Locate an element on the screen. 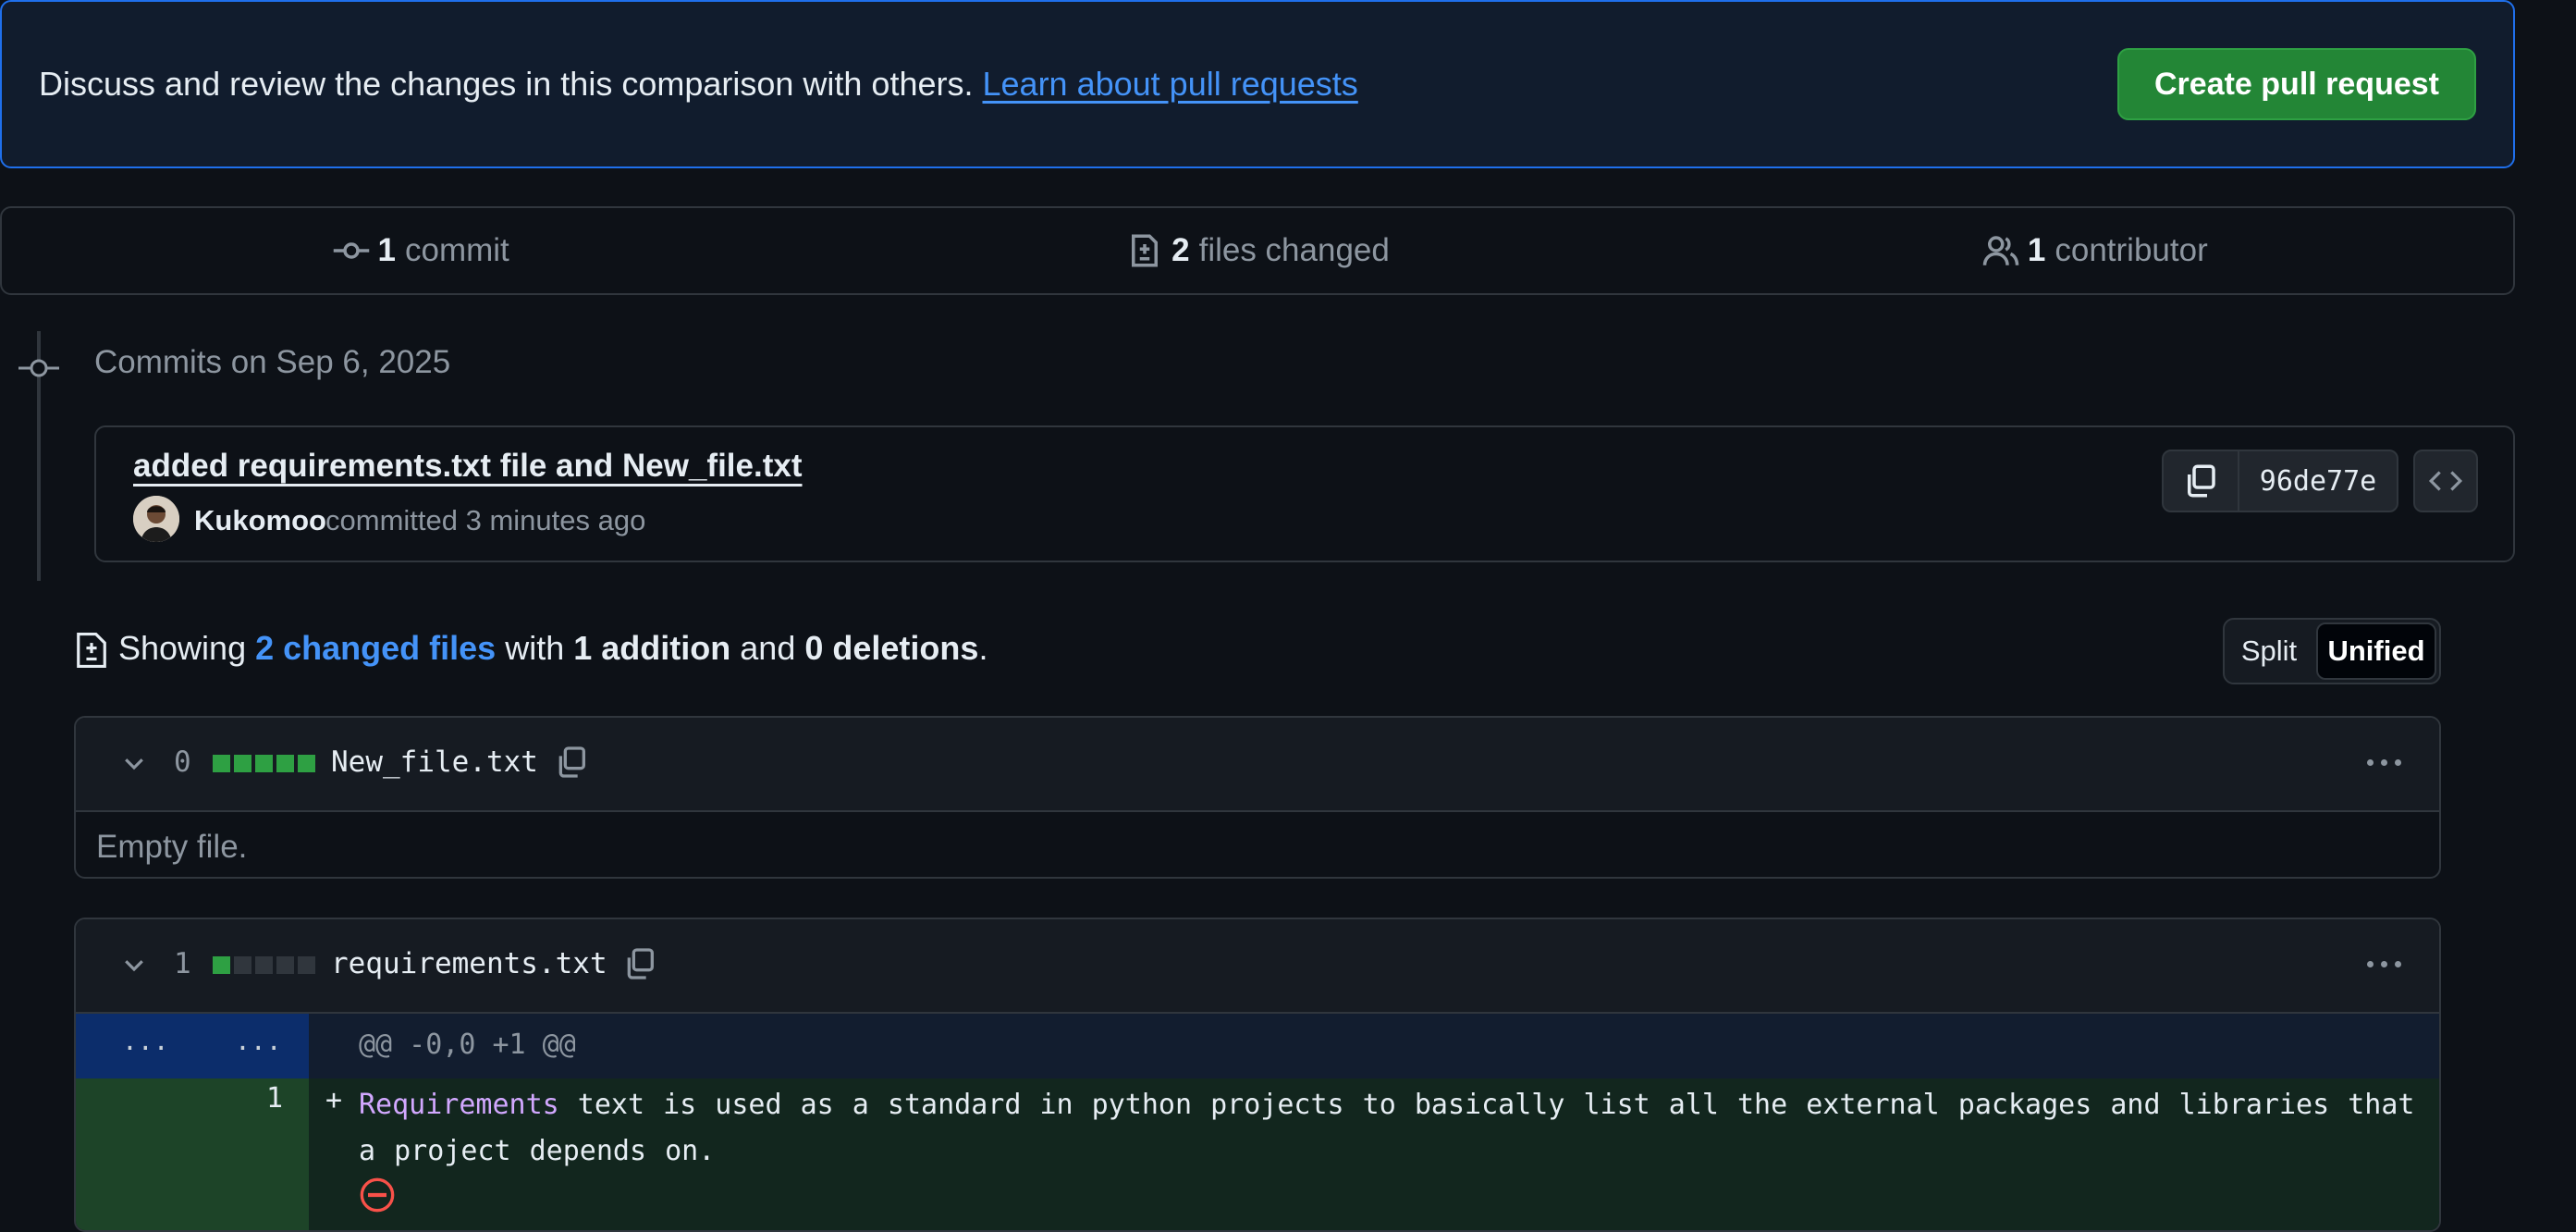 Image resolution: width=2576 pixels, height=1232 pixels. hunk-header-row is located at coordinates (1374, 1046).